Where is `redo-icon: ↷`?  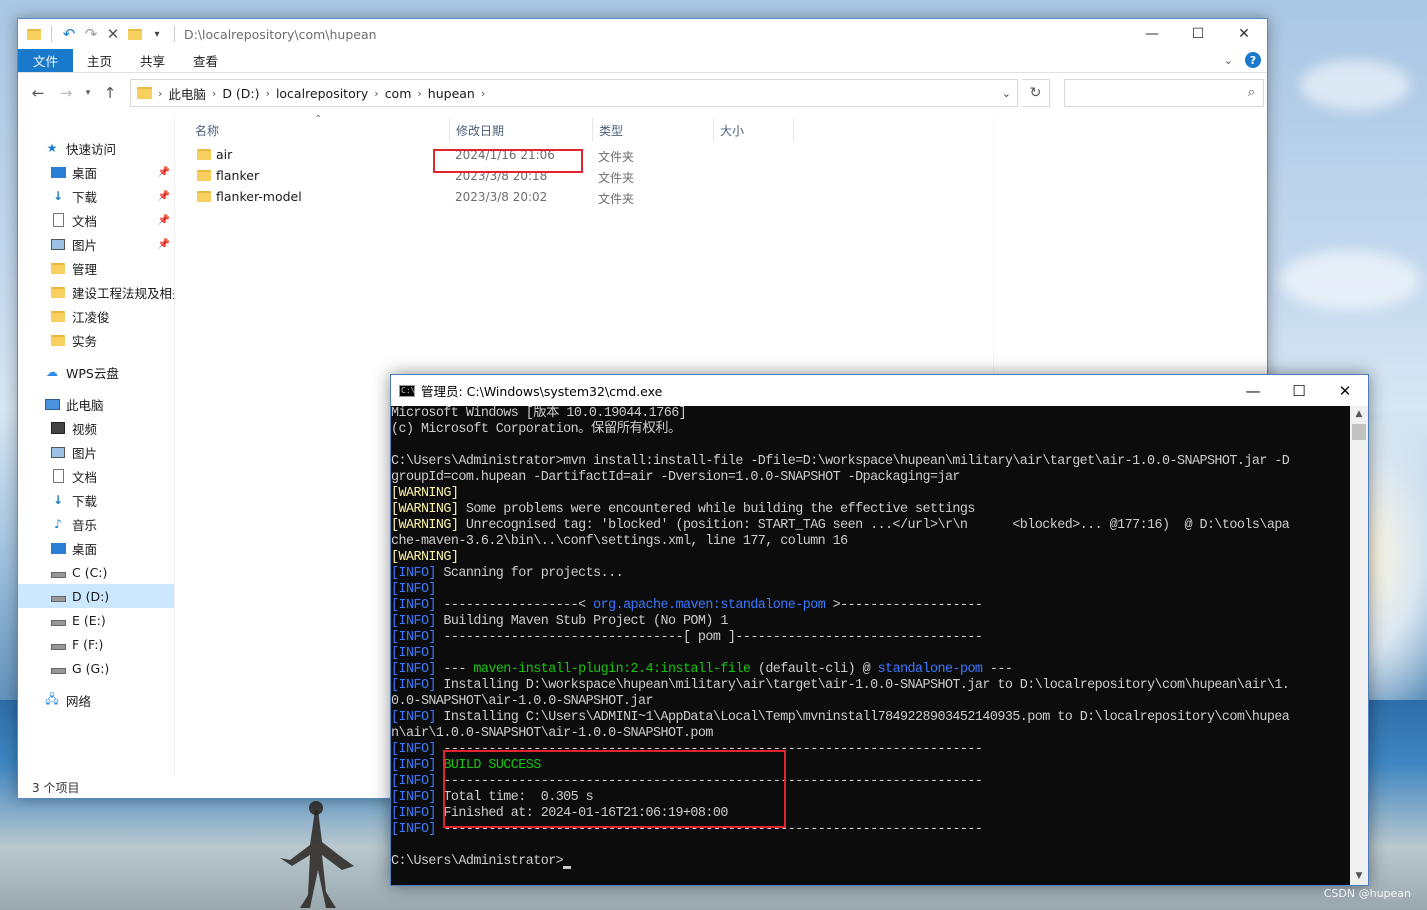
redo-icon: ↷ is located at coordinates (91, 34).